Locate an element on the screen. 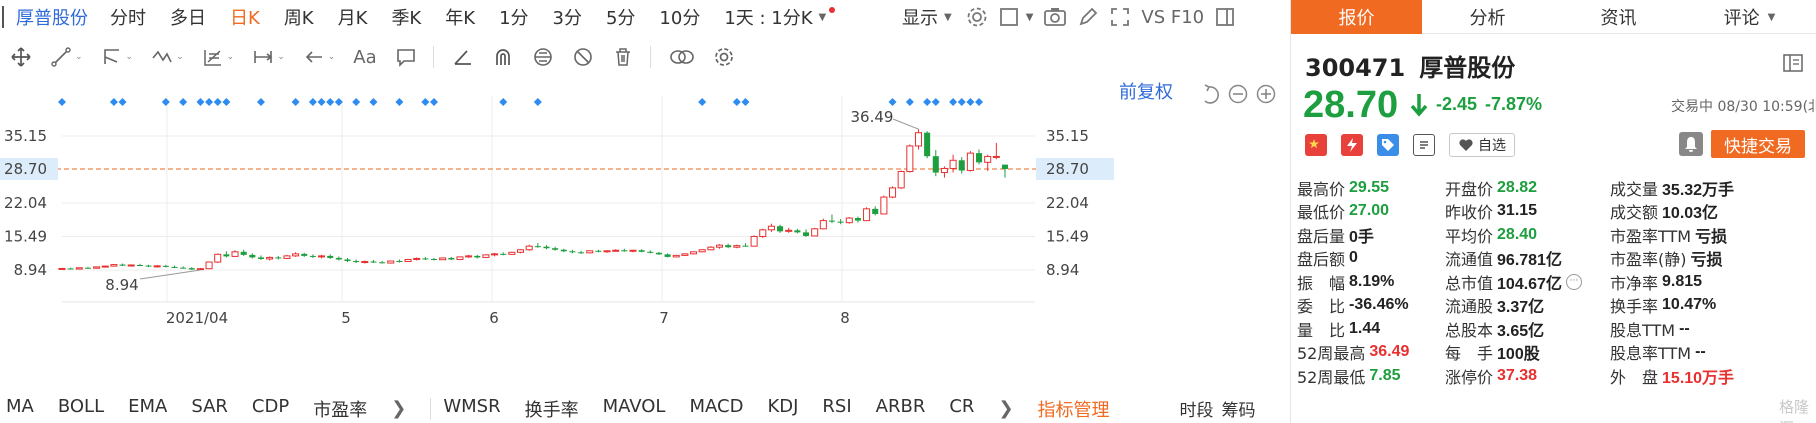 The image size is (1816, 423). indicator-manage-link: 指标管理 is located at coordinates (1074, 409).